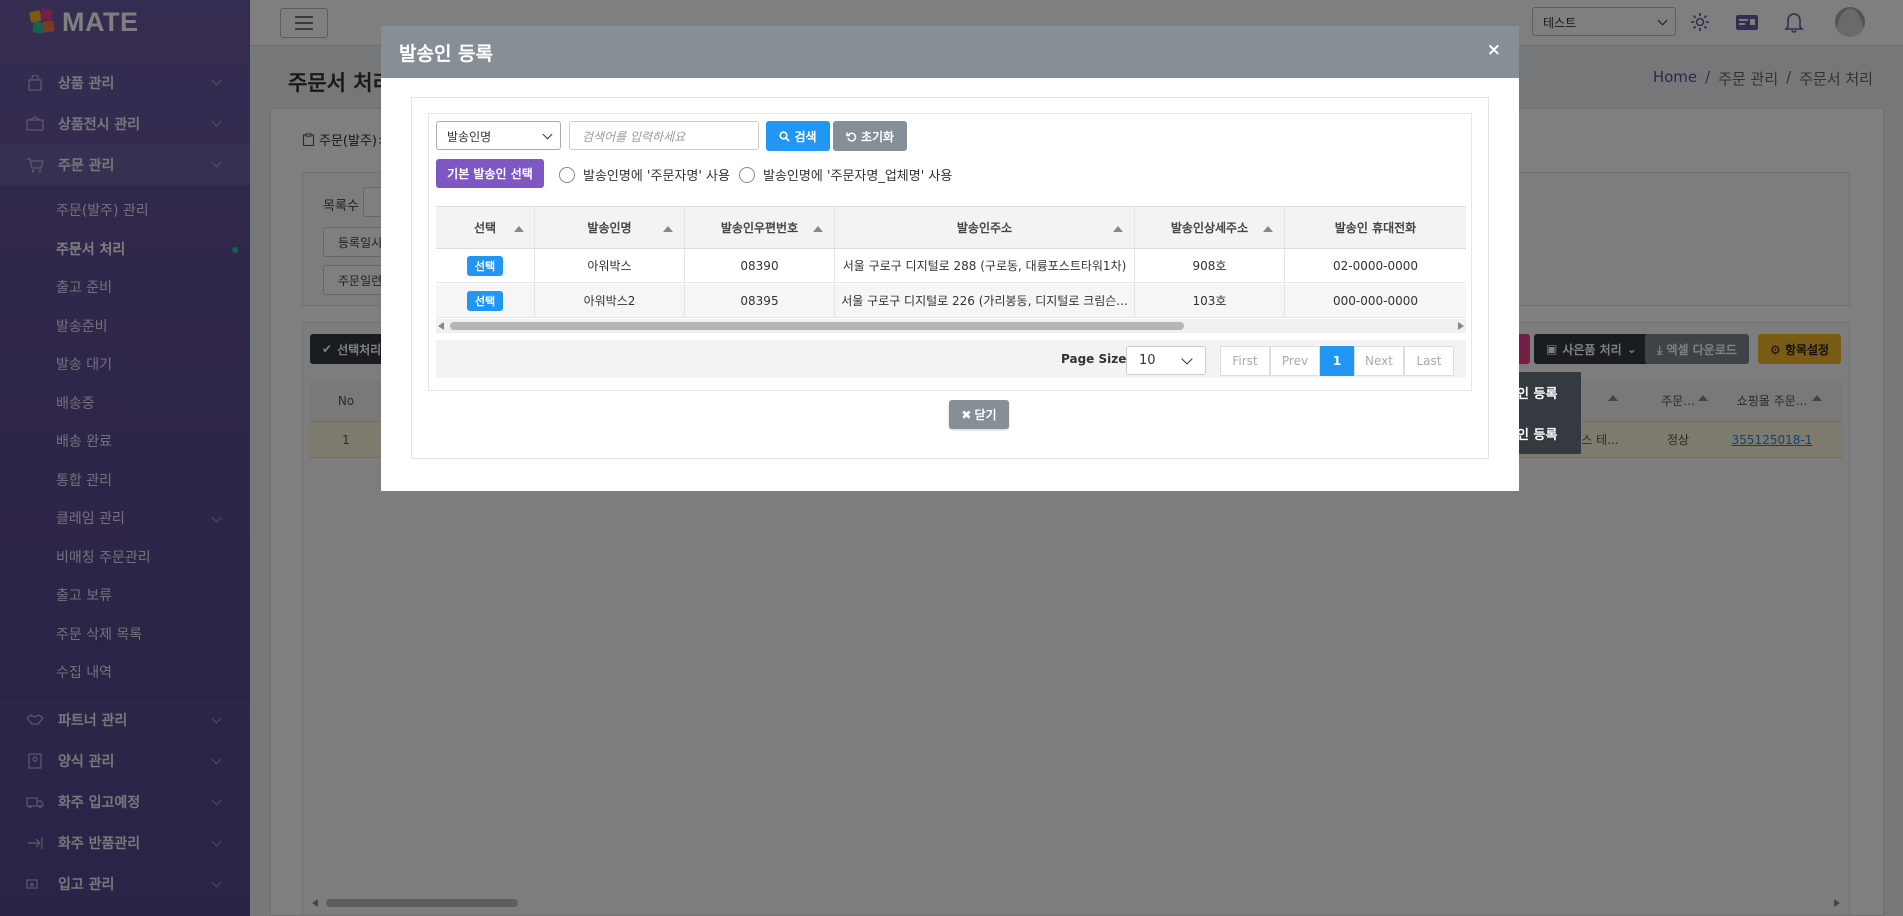 Image resolution: width=1903 pixels, height=916 pixels. I want to click on scroll-right-icon, so click(1461, 326).